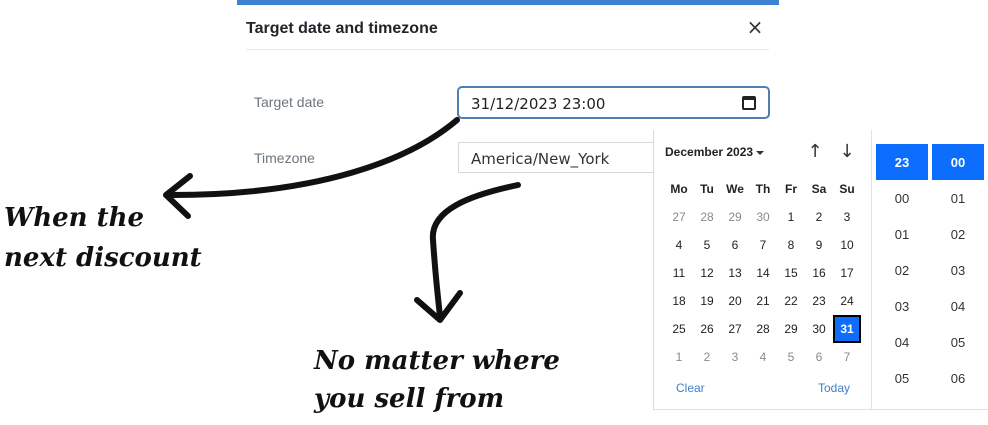 This screenshot has width=988, height=425. Describe the element at coordinates (958, 162) in the screenshot. I see `minute-option: 00` at that location.